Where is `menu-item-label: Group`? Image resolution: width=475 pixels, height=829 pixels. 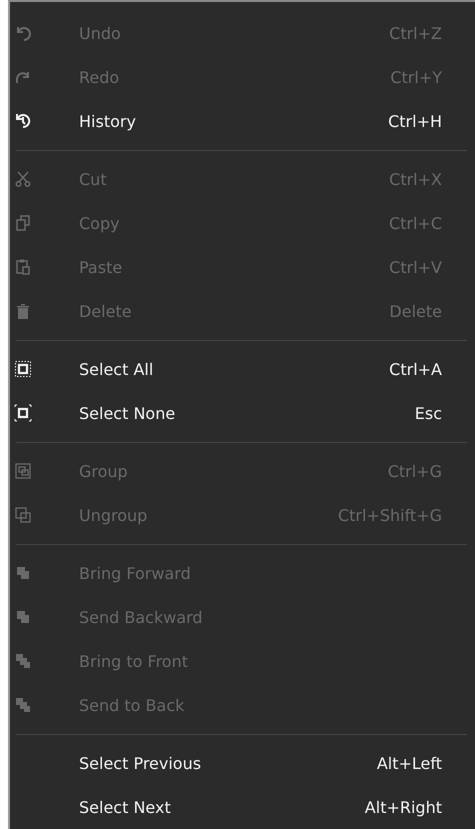
menu-item-label: Group is located at coordinates (104, 471).